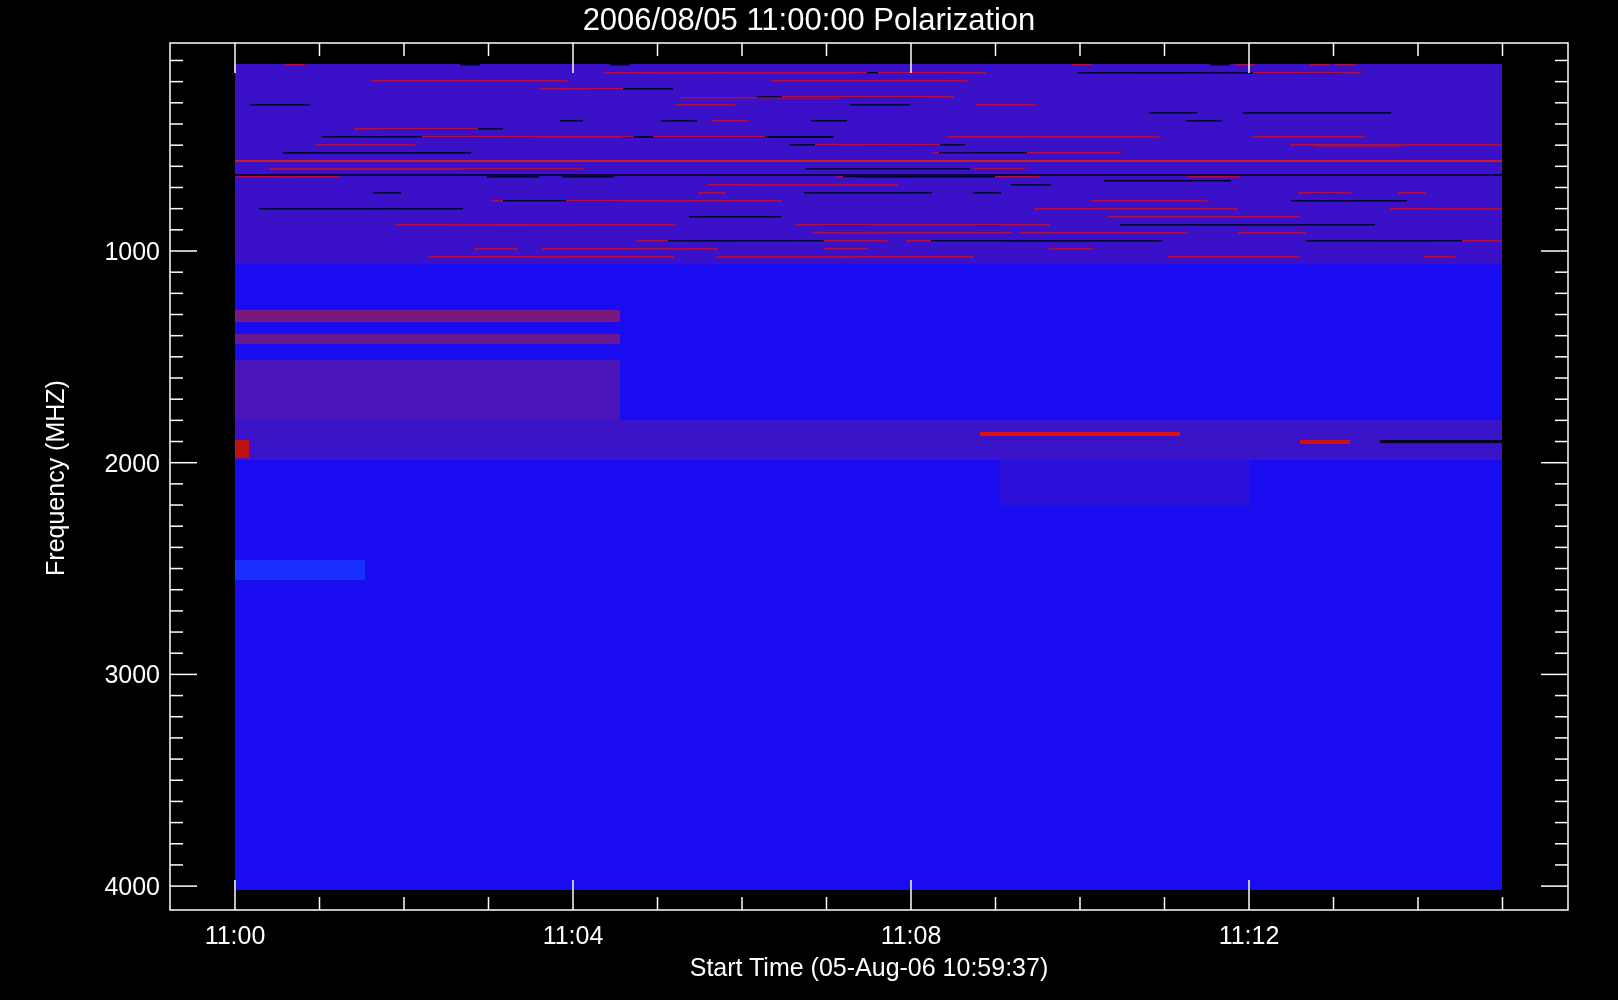  I want to click on chart-title: 2006/08/05 11:00:00 Polarization, so click(809, 19).